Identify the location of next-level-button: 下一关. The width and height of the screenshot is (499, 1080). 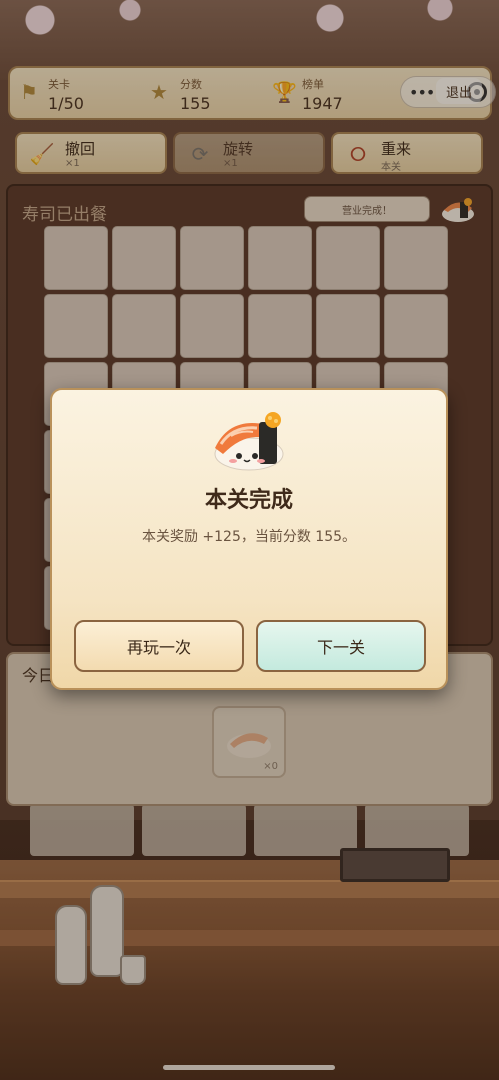
(341, 646).